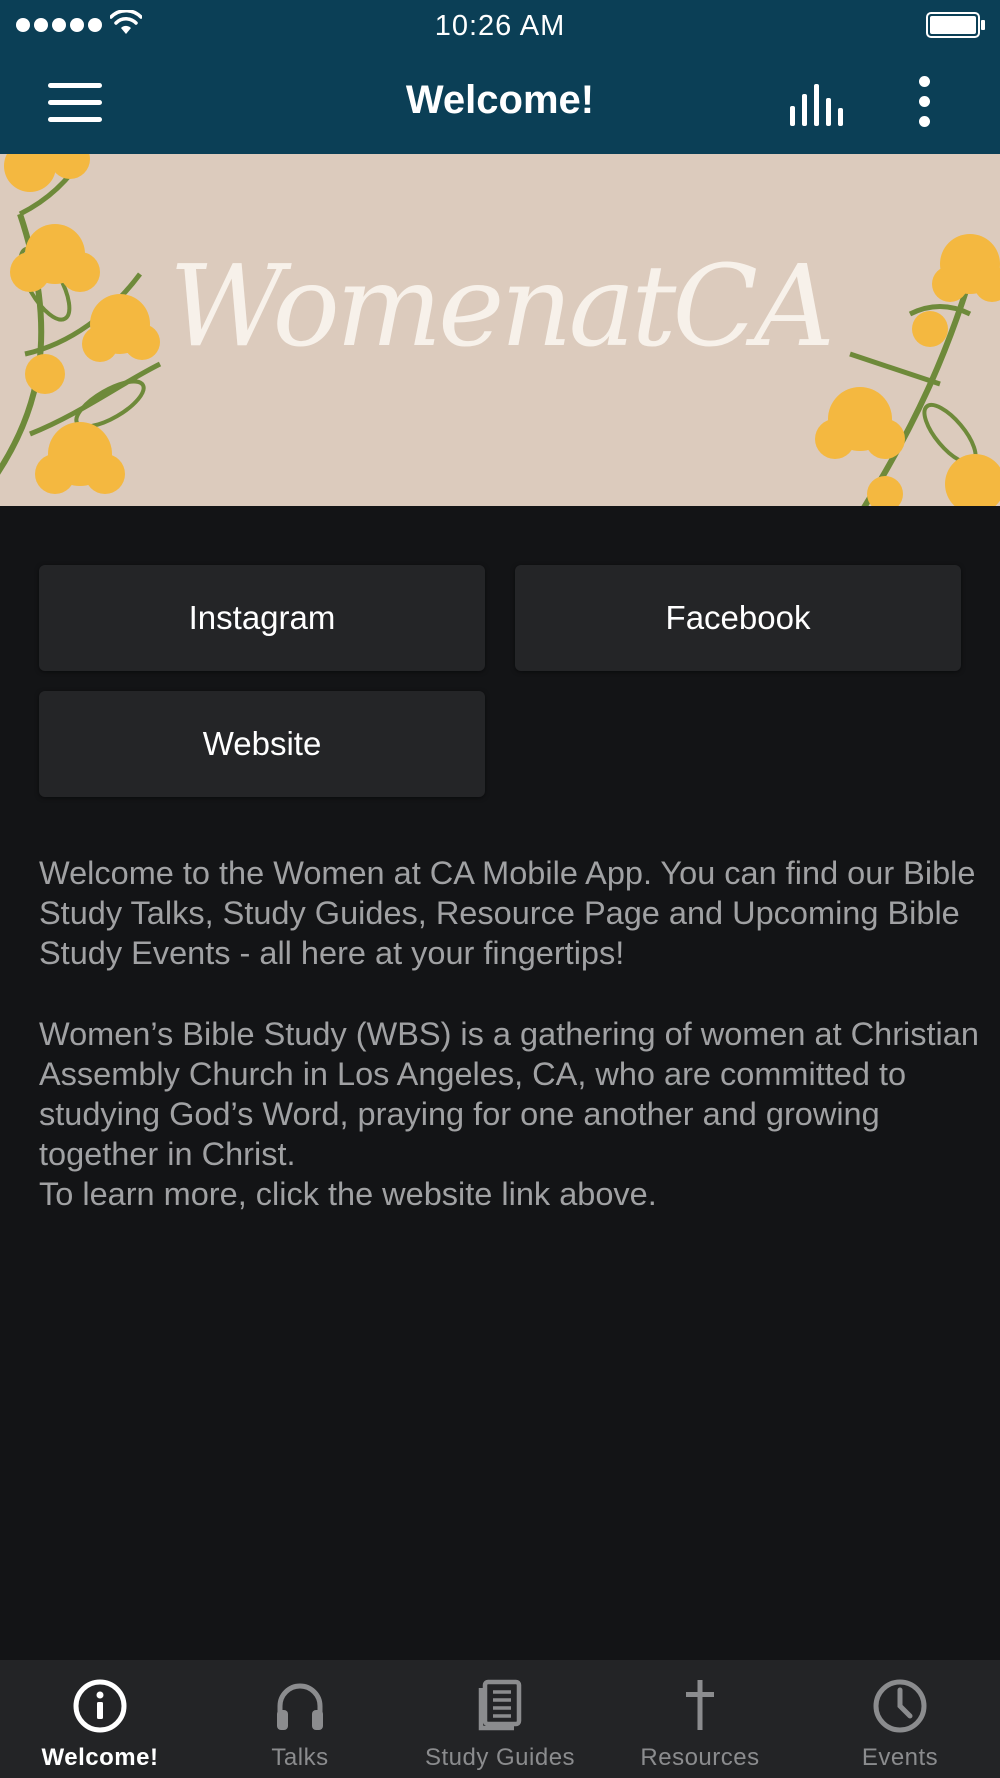  What do you see at coordinates (100, 1757) in the screenshot?
I see `tab-label: Welcome!` at bounding box center [100, 1757].